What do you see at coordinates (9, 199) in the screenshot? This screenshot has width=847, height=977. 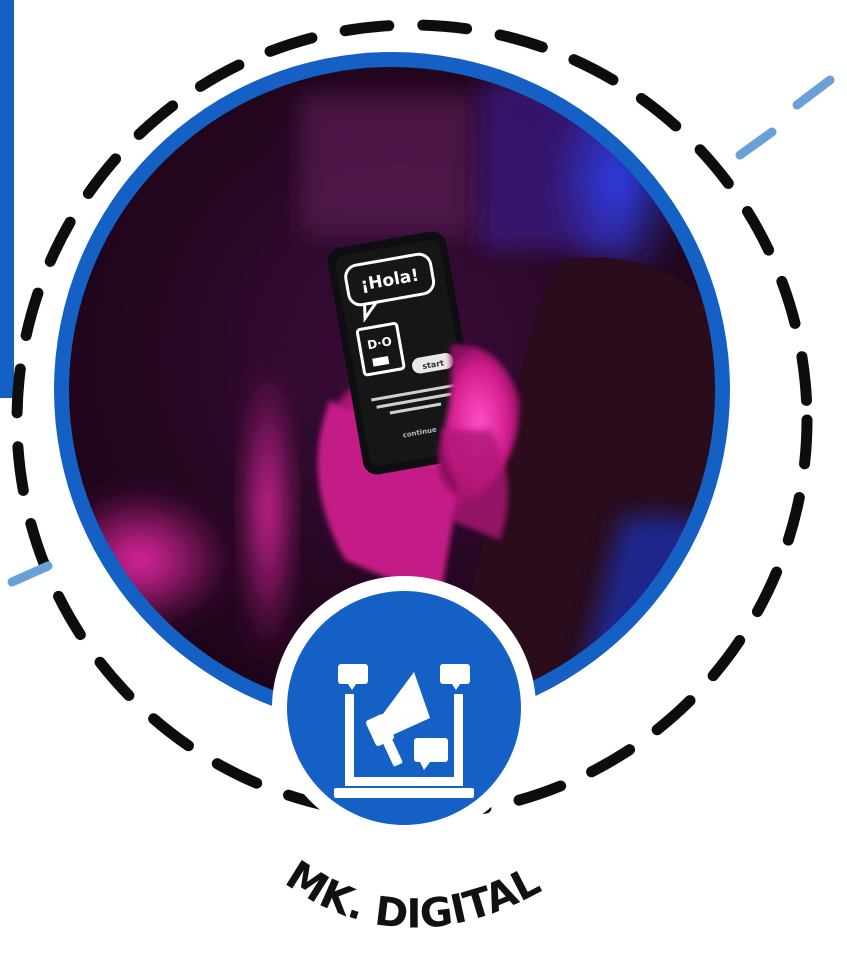 I see `frame-edge-left` at bounding box center [9, 199].